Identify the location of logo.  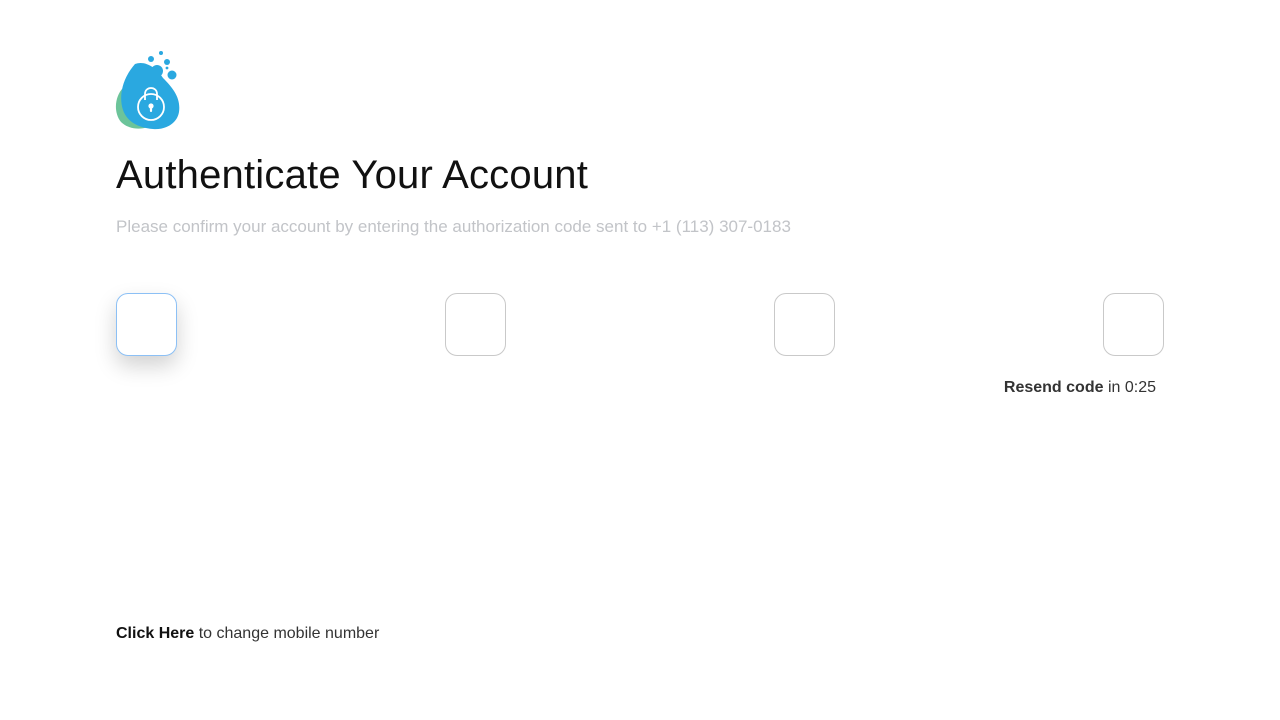
(148, 91).